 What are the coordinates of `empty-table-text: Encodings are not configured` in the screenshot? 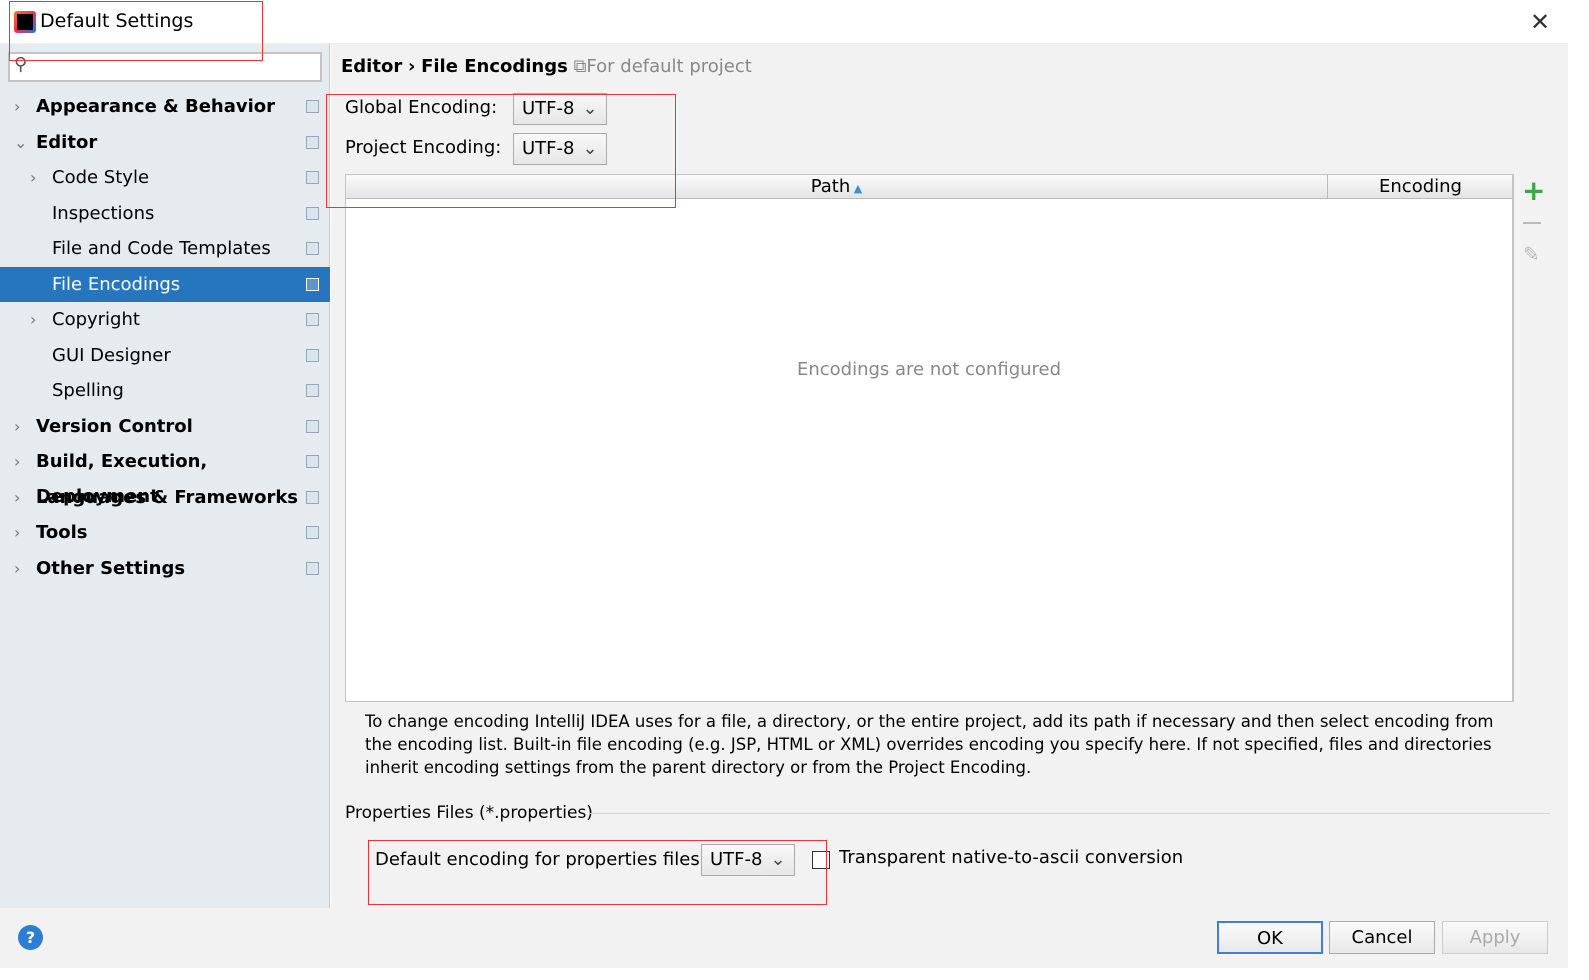 It's located at (929, 369).